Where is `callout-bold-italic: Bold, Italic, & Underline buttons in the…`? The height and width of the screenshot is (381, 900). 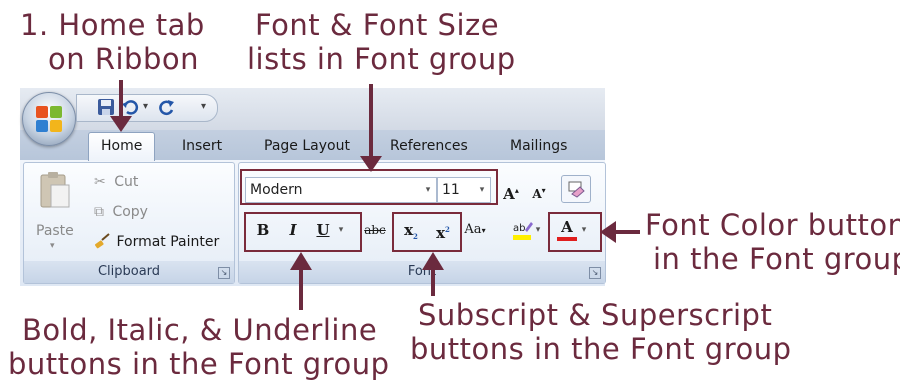
callout-bold-italic: Bold, Italic, & Underline buttons in the… is located at coordinates (199, 347).